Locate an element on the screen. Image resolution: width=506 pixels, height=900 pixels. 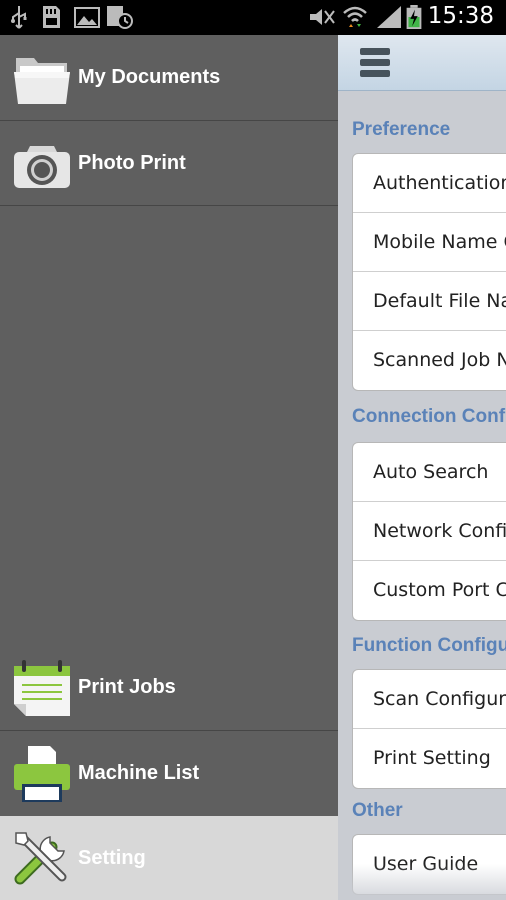
setting-item-label: Scan Configur is located at coordinates (439, 699).